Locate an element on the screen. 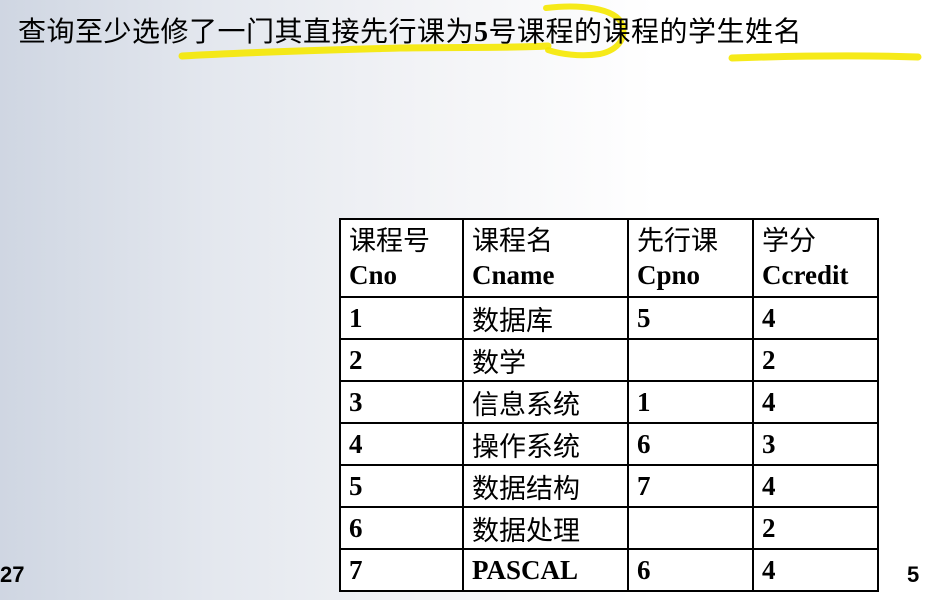  page-number-left: 27 is located at coordinates (12, 574).